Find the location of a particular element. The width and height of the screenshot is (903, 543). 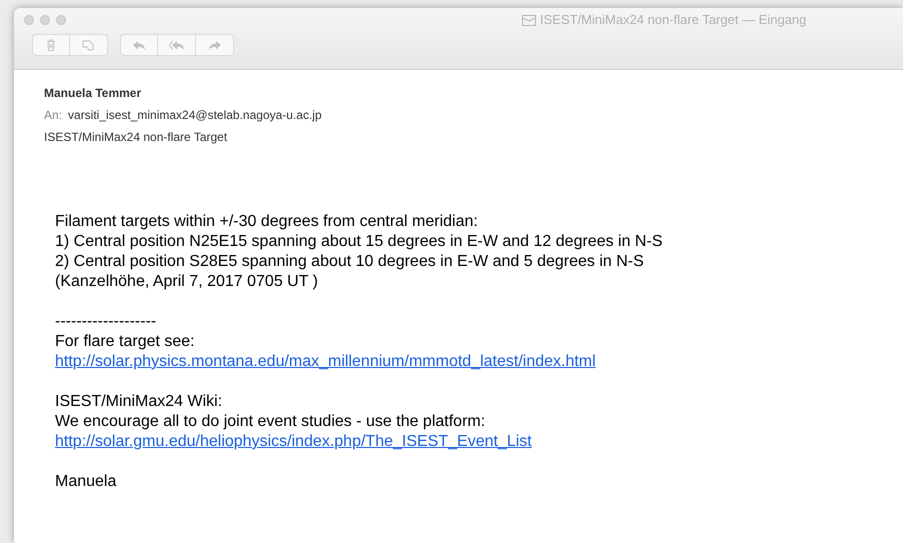

message-link: http://solar.gmu.edu/heliophysics/index.php/The_ISEST_Event_List is located at coordinates (293, 442).